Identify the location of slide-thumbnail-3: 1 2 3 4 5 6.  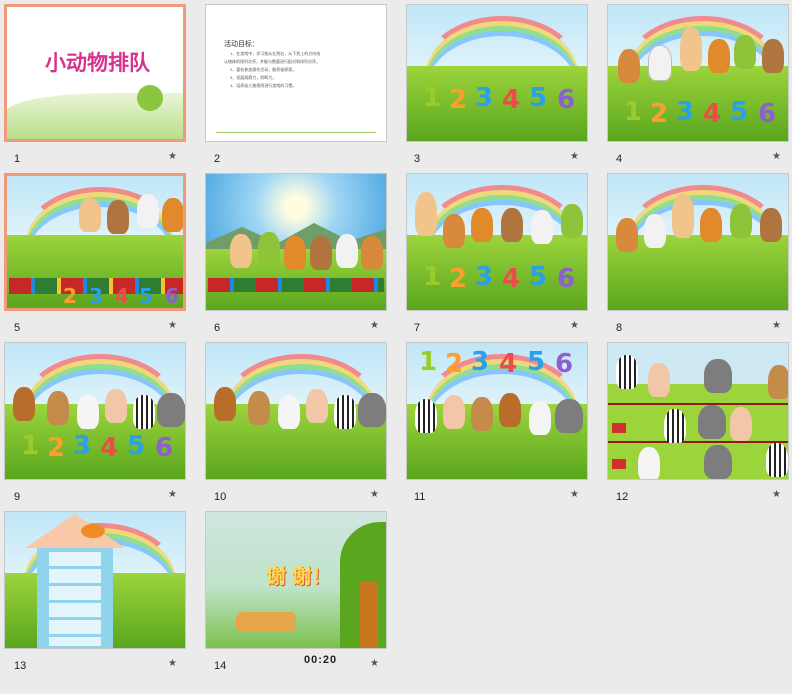
(497, 73).